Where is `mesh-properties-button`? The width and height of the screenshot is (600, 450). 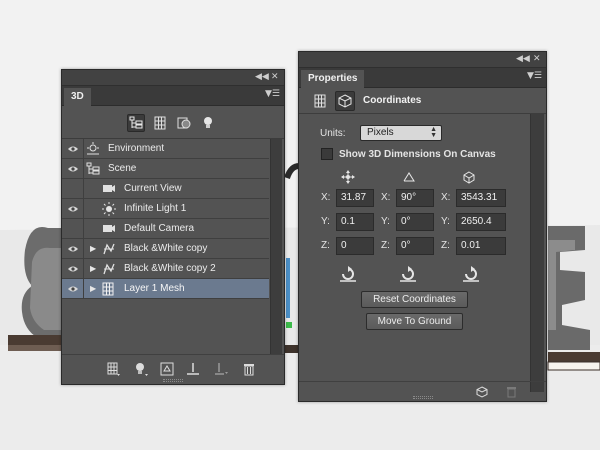
mesh-properties-button is located at coordinates (320, 101).